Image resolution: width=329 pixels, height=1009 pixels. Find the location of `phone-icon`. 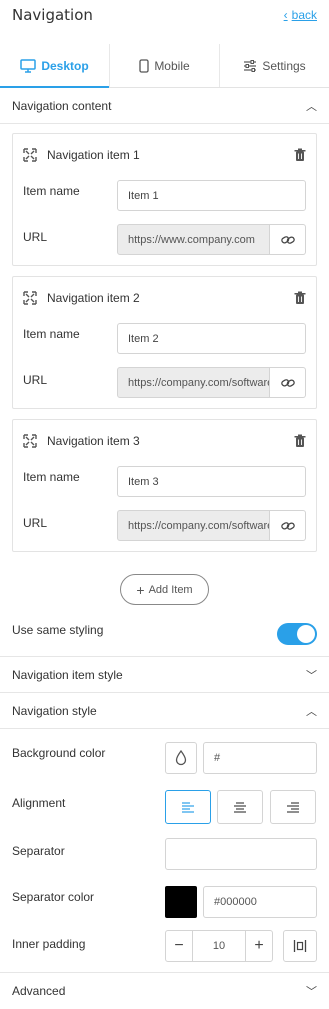

phone-icon is located at coordinates (144, 65).